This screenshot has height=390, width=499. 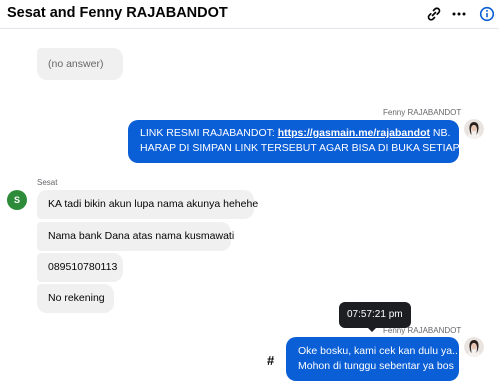 What do you see at coordinates (487, 14) in the screenshot?
I see `info-icon` at bounding box center [487, 14].